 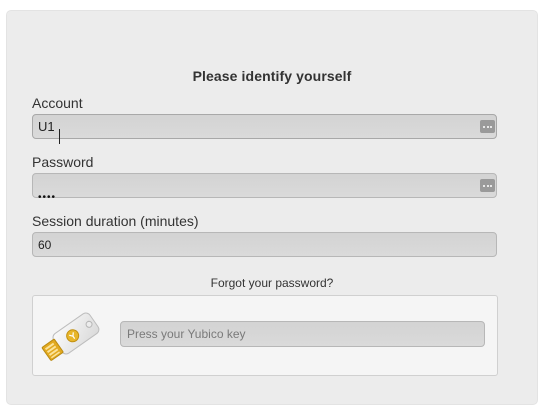 I want to click on account-label: Account, so click(x=57, y=103).